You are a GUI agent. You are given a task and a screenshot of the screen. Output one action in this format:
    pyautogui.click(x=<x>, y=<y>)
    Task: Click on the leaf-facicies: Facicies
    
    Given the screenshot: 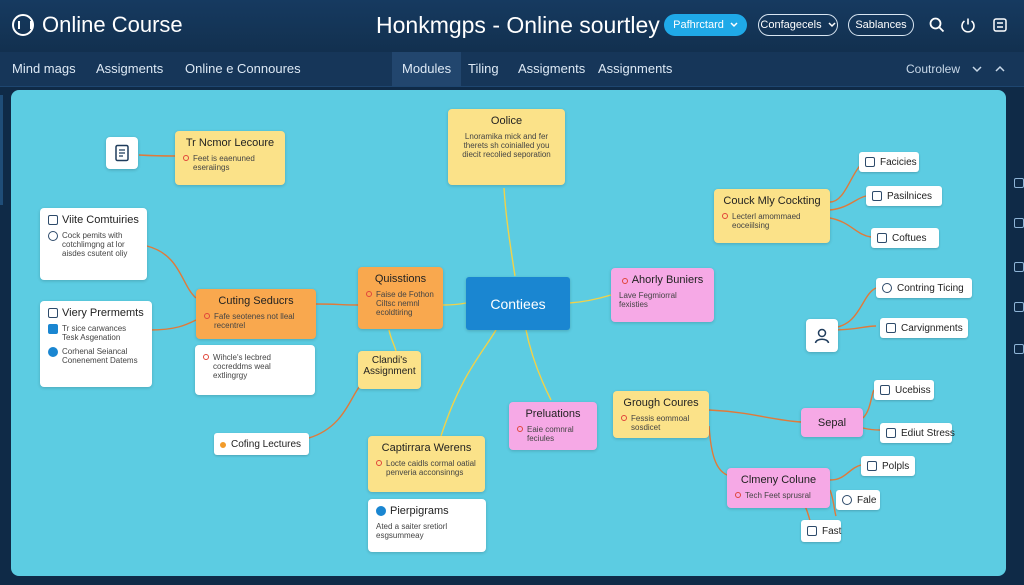 What is the action you would take?
    pyautogui.click(x=889, y=162)
    